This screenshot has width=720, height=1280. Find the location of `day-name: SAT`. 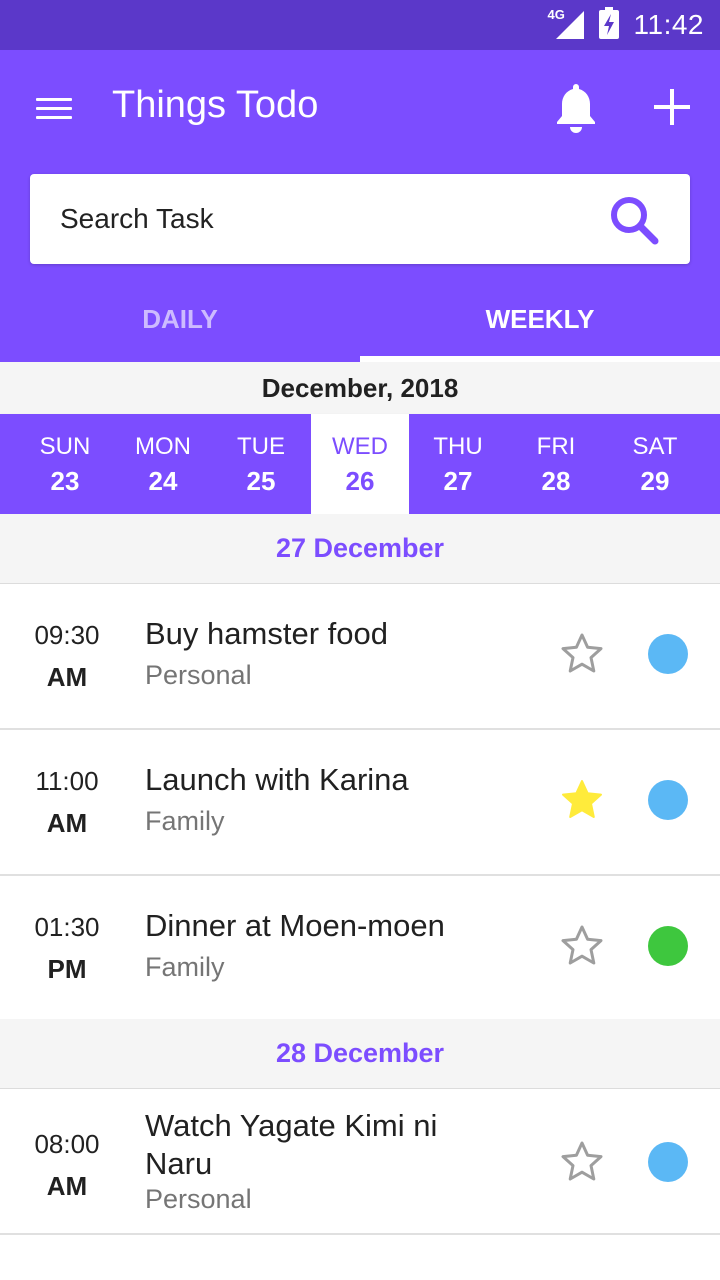

day-name: SAT is located at coordinates (655, 446).